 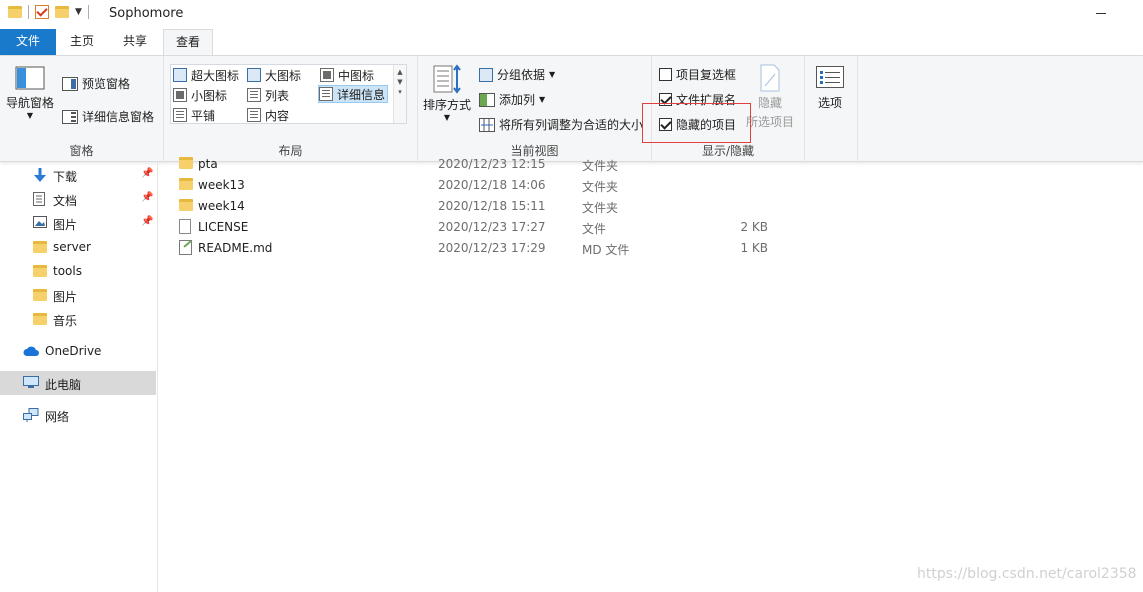 What do you see at coordinates (399, 94) in the screenshot?
I see `layout-gallery-scrollbar: ▲ ▼ ▾` at bounding box center [399, 94].